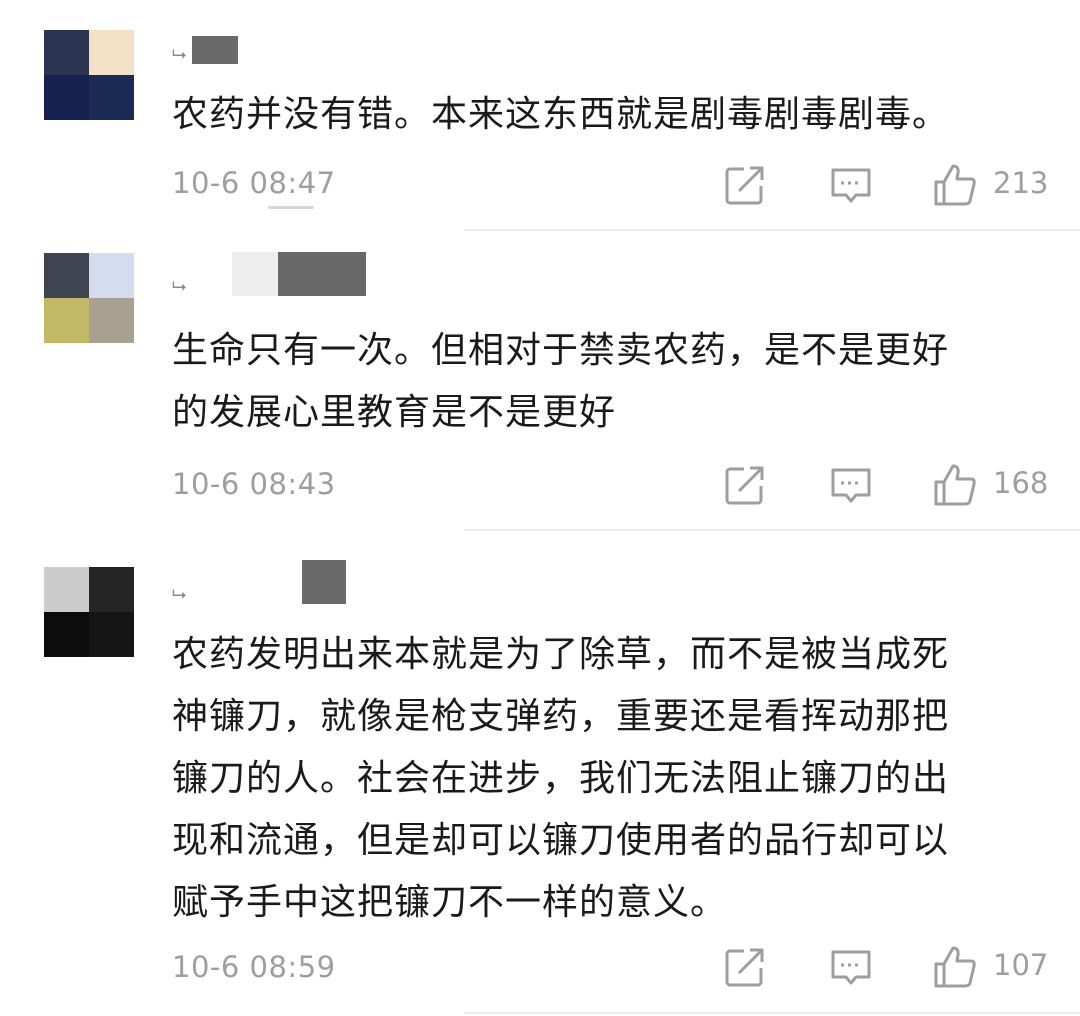  Describe the element at coordinates (179, 594) in the screenshot. I see `username-fragment: ⮡` at that location.